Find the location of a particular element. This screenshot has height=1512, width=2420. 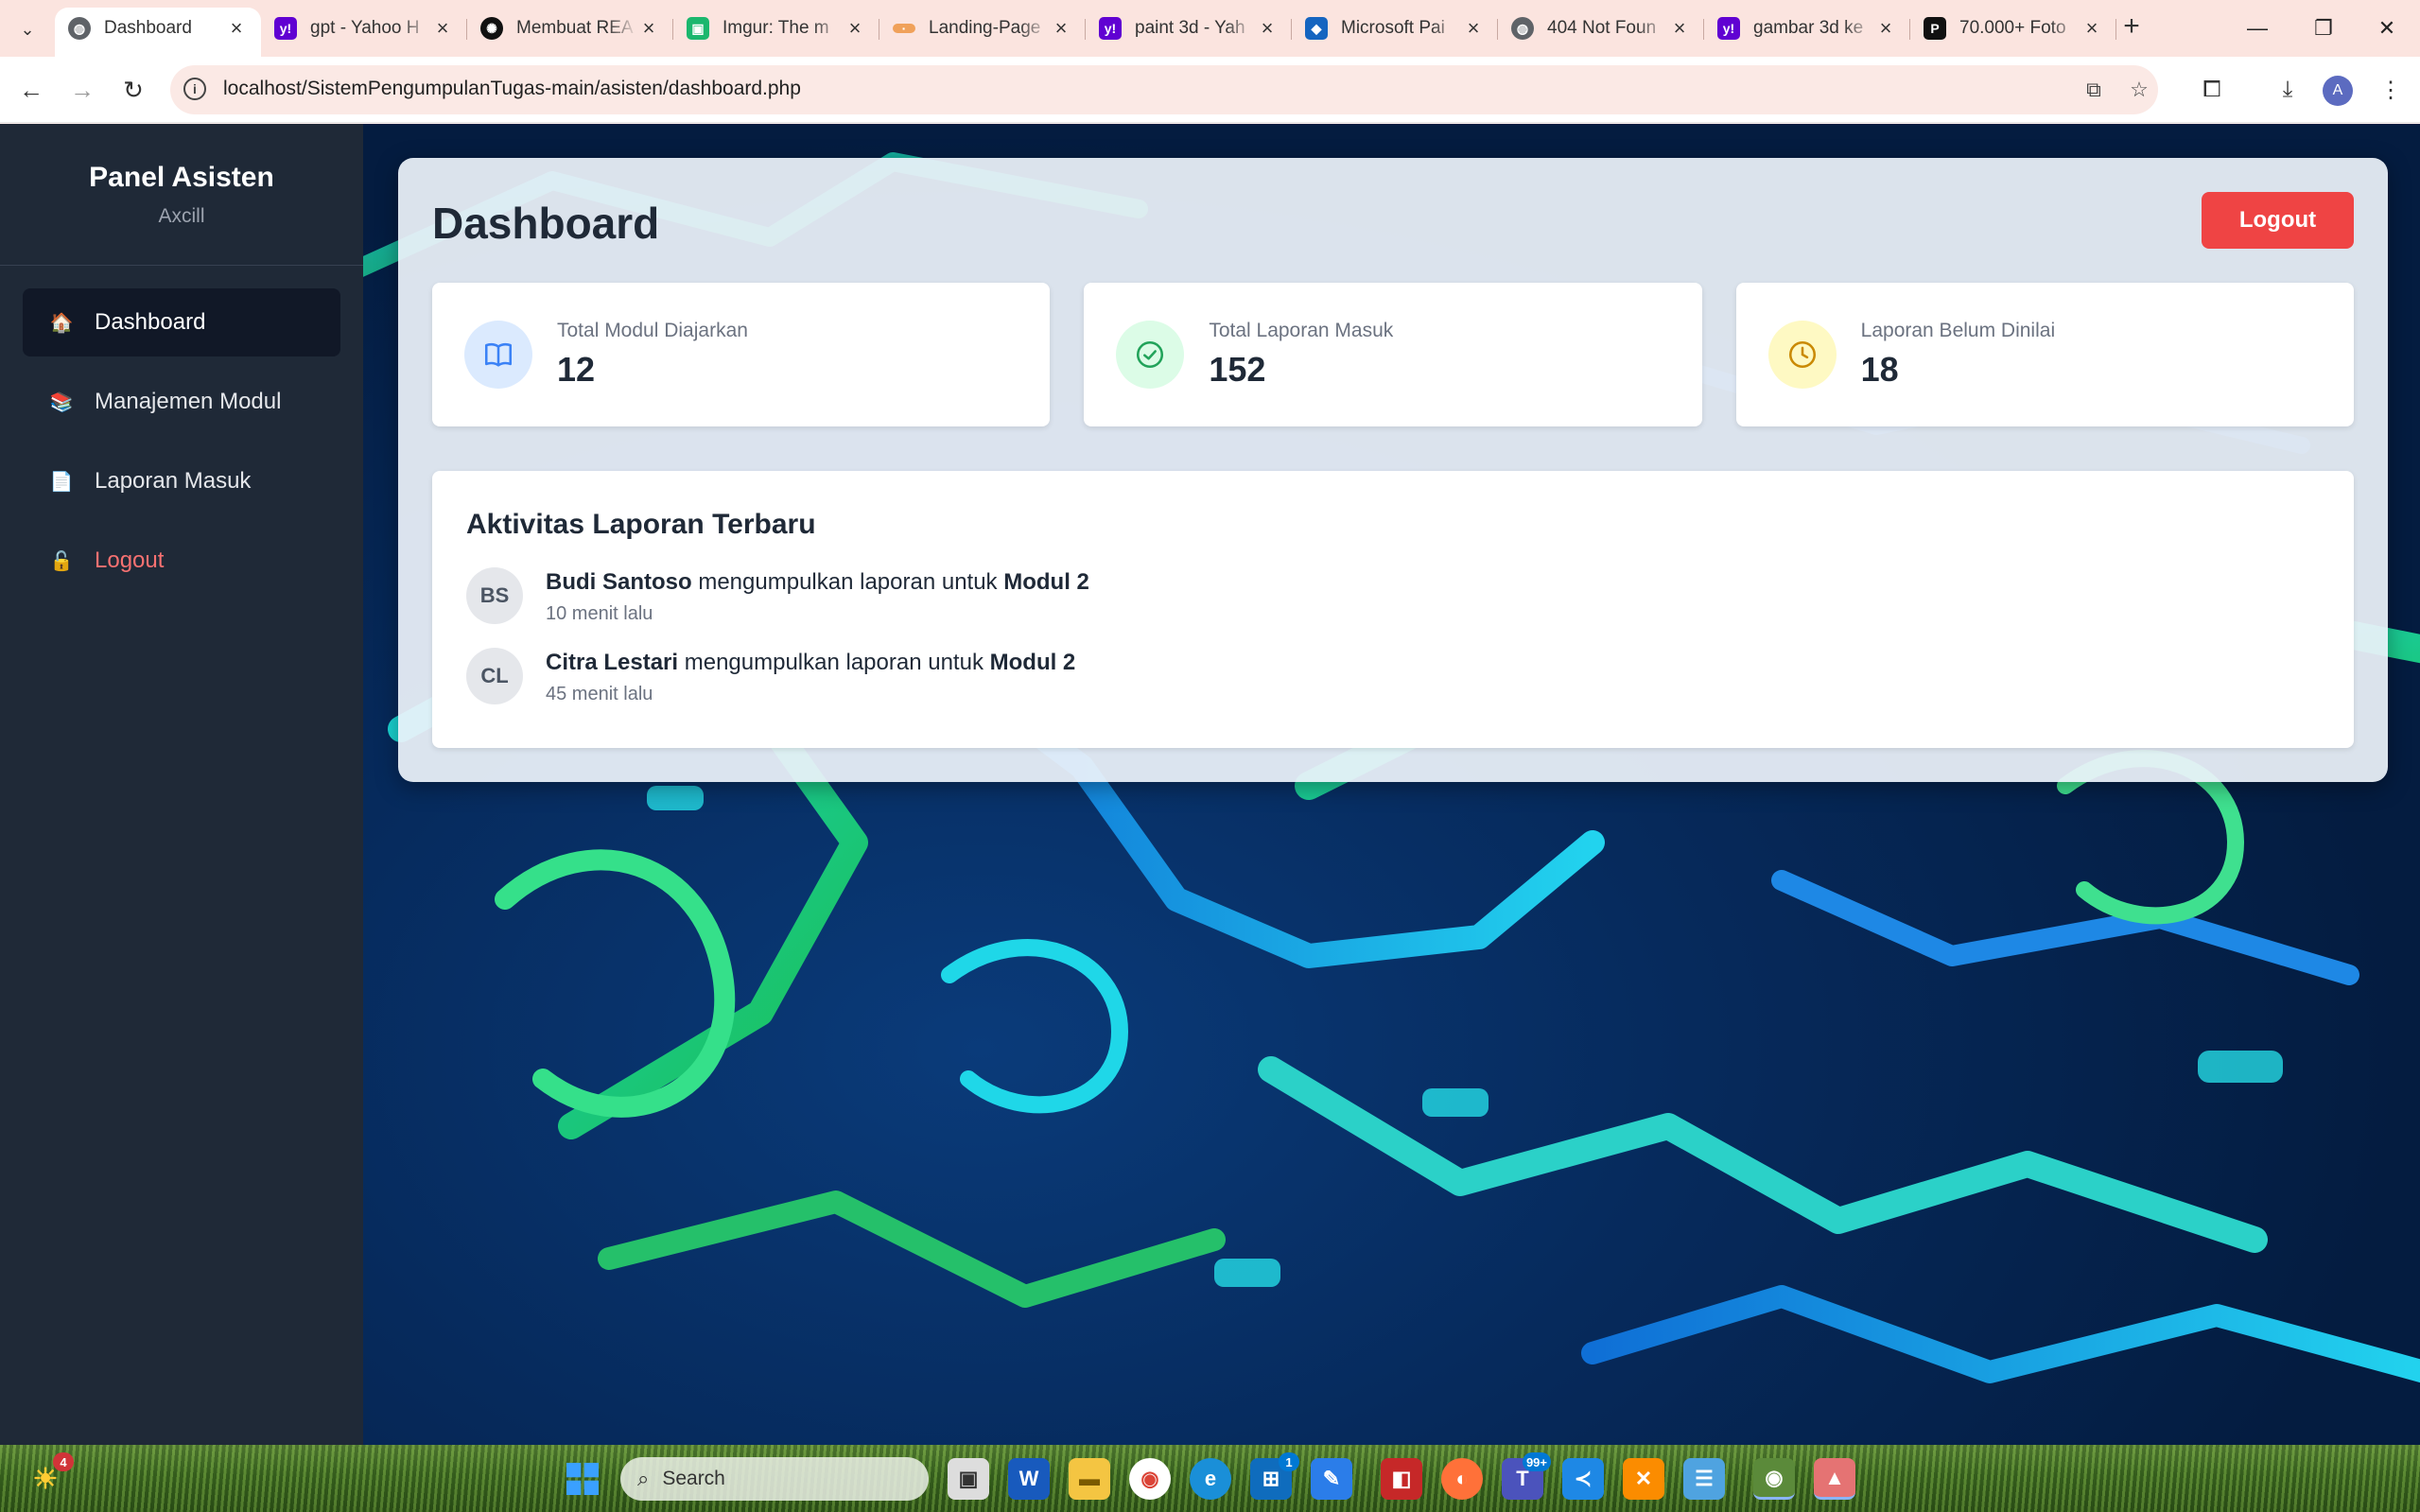

clock-icon is located at coordinates (1802, 355).